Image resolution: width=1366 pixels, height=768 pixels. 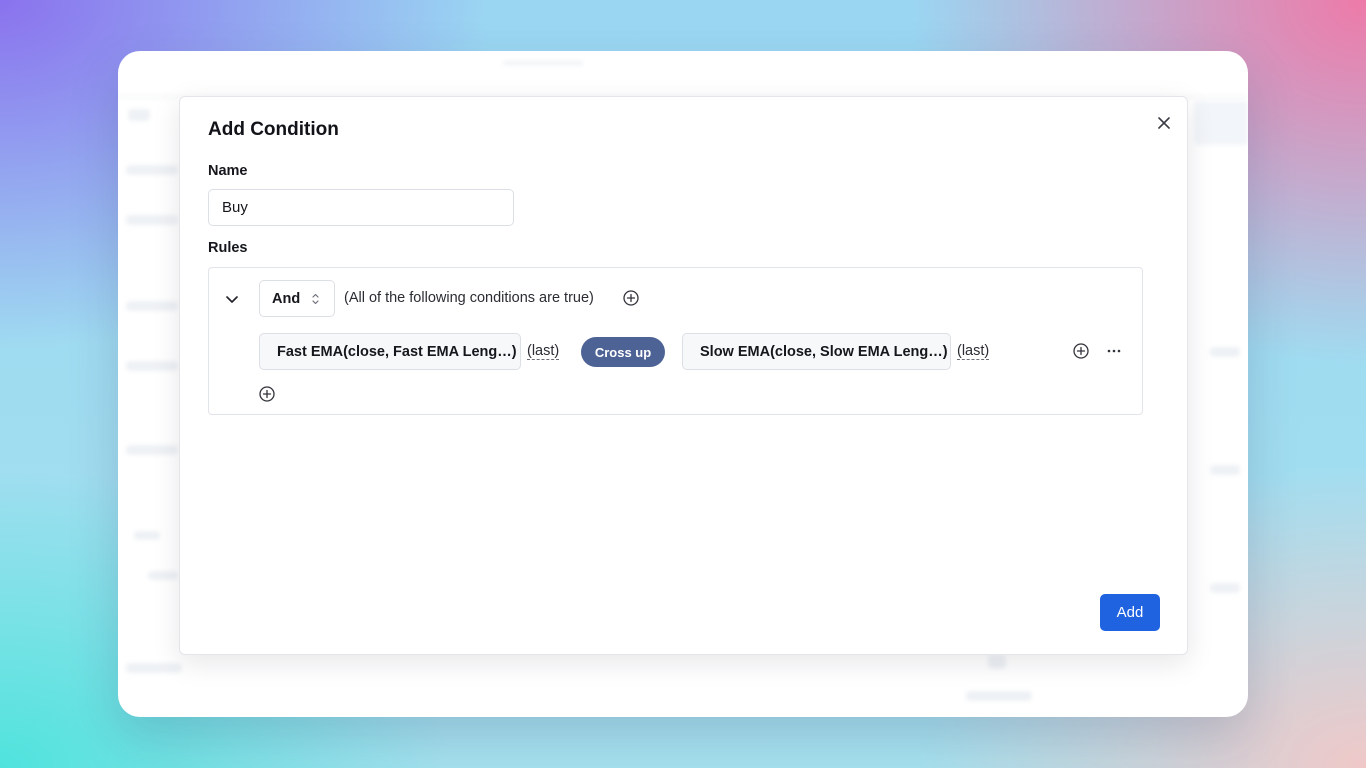 What do you see at coordinates (623, 352) in the screenshot?
I see `operator-button: Cross up` at bounding box center [623, 352].